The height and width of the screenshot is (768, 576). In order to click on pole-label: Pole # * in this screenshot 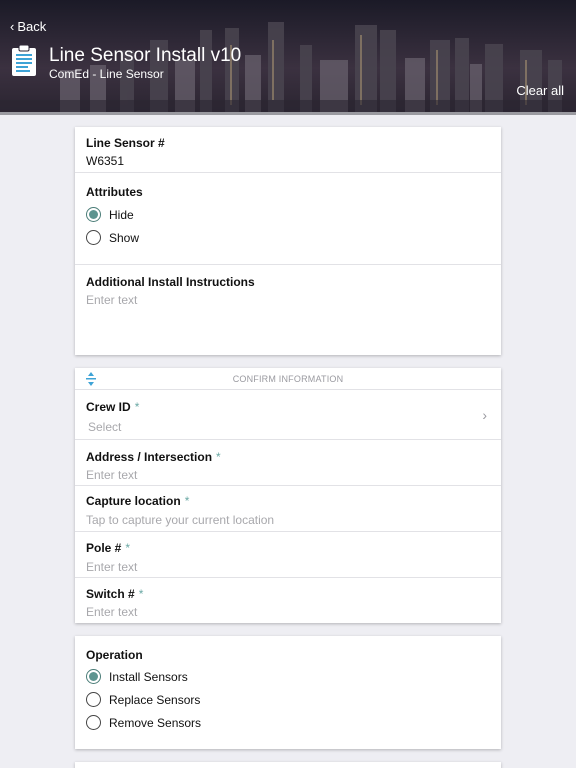, I will do `click(108, 548)`.